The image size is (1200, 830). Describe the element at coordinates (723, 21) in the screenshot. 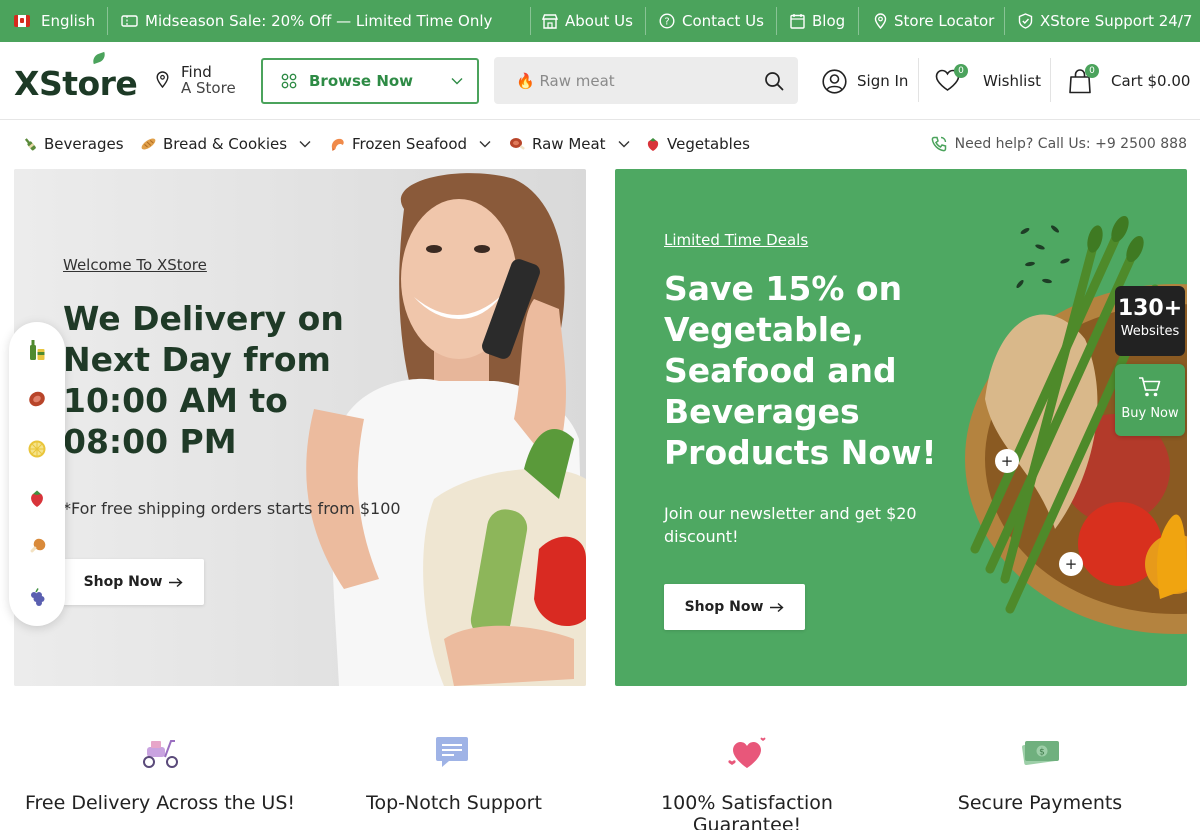

I see `contact-label: Contact Us` at that location.